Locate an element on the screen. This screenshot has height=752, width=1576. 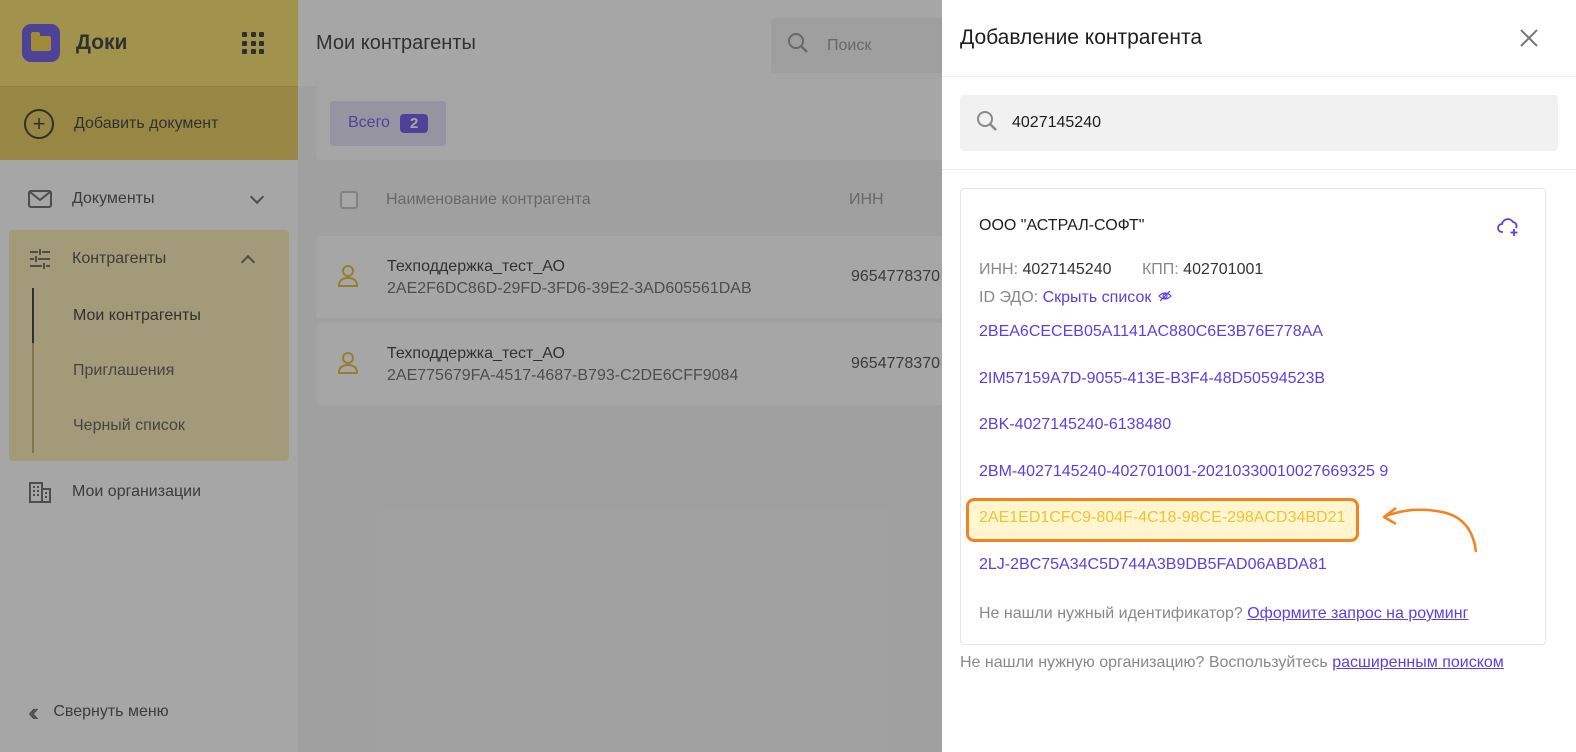
add-document-label: Добавить документ is located at coordinates (146, 123).